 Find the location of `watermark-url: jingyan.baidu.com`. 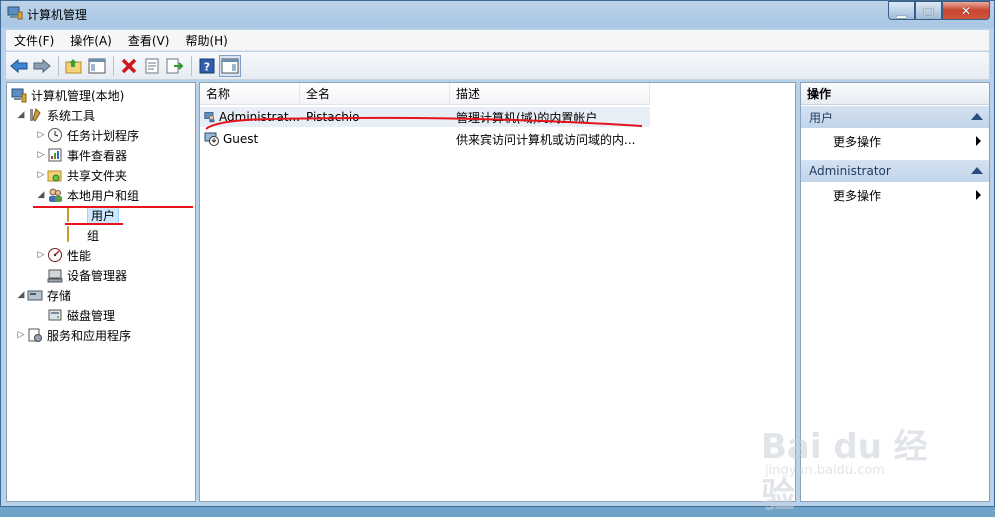

watermark-url: jingyan.baidu.com is located at coordinates (825, 470).